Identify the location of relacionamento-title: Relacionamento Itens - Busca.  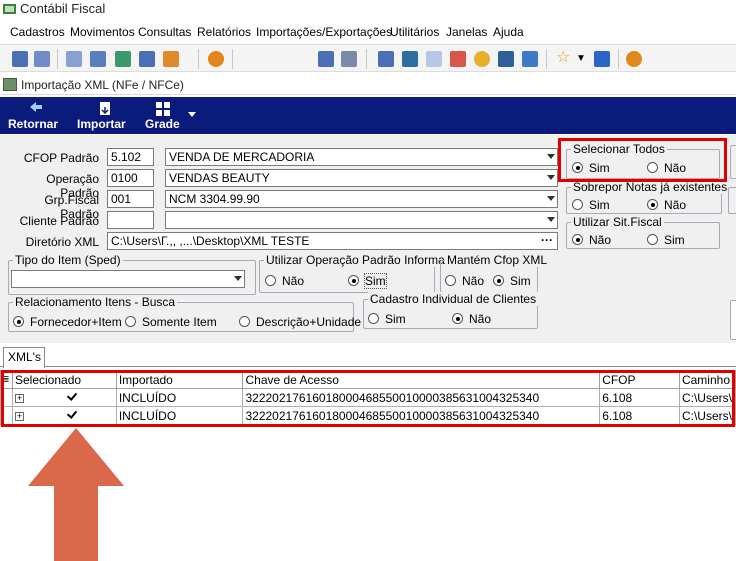
(95, 302).